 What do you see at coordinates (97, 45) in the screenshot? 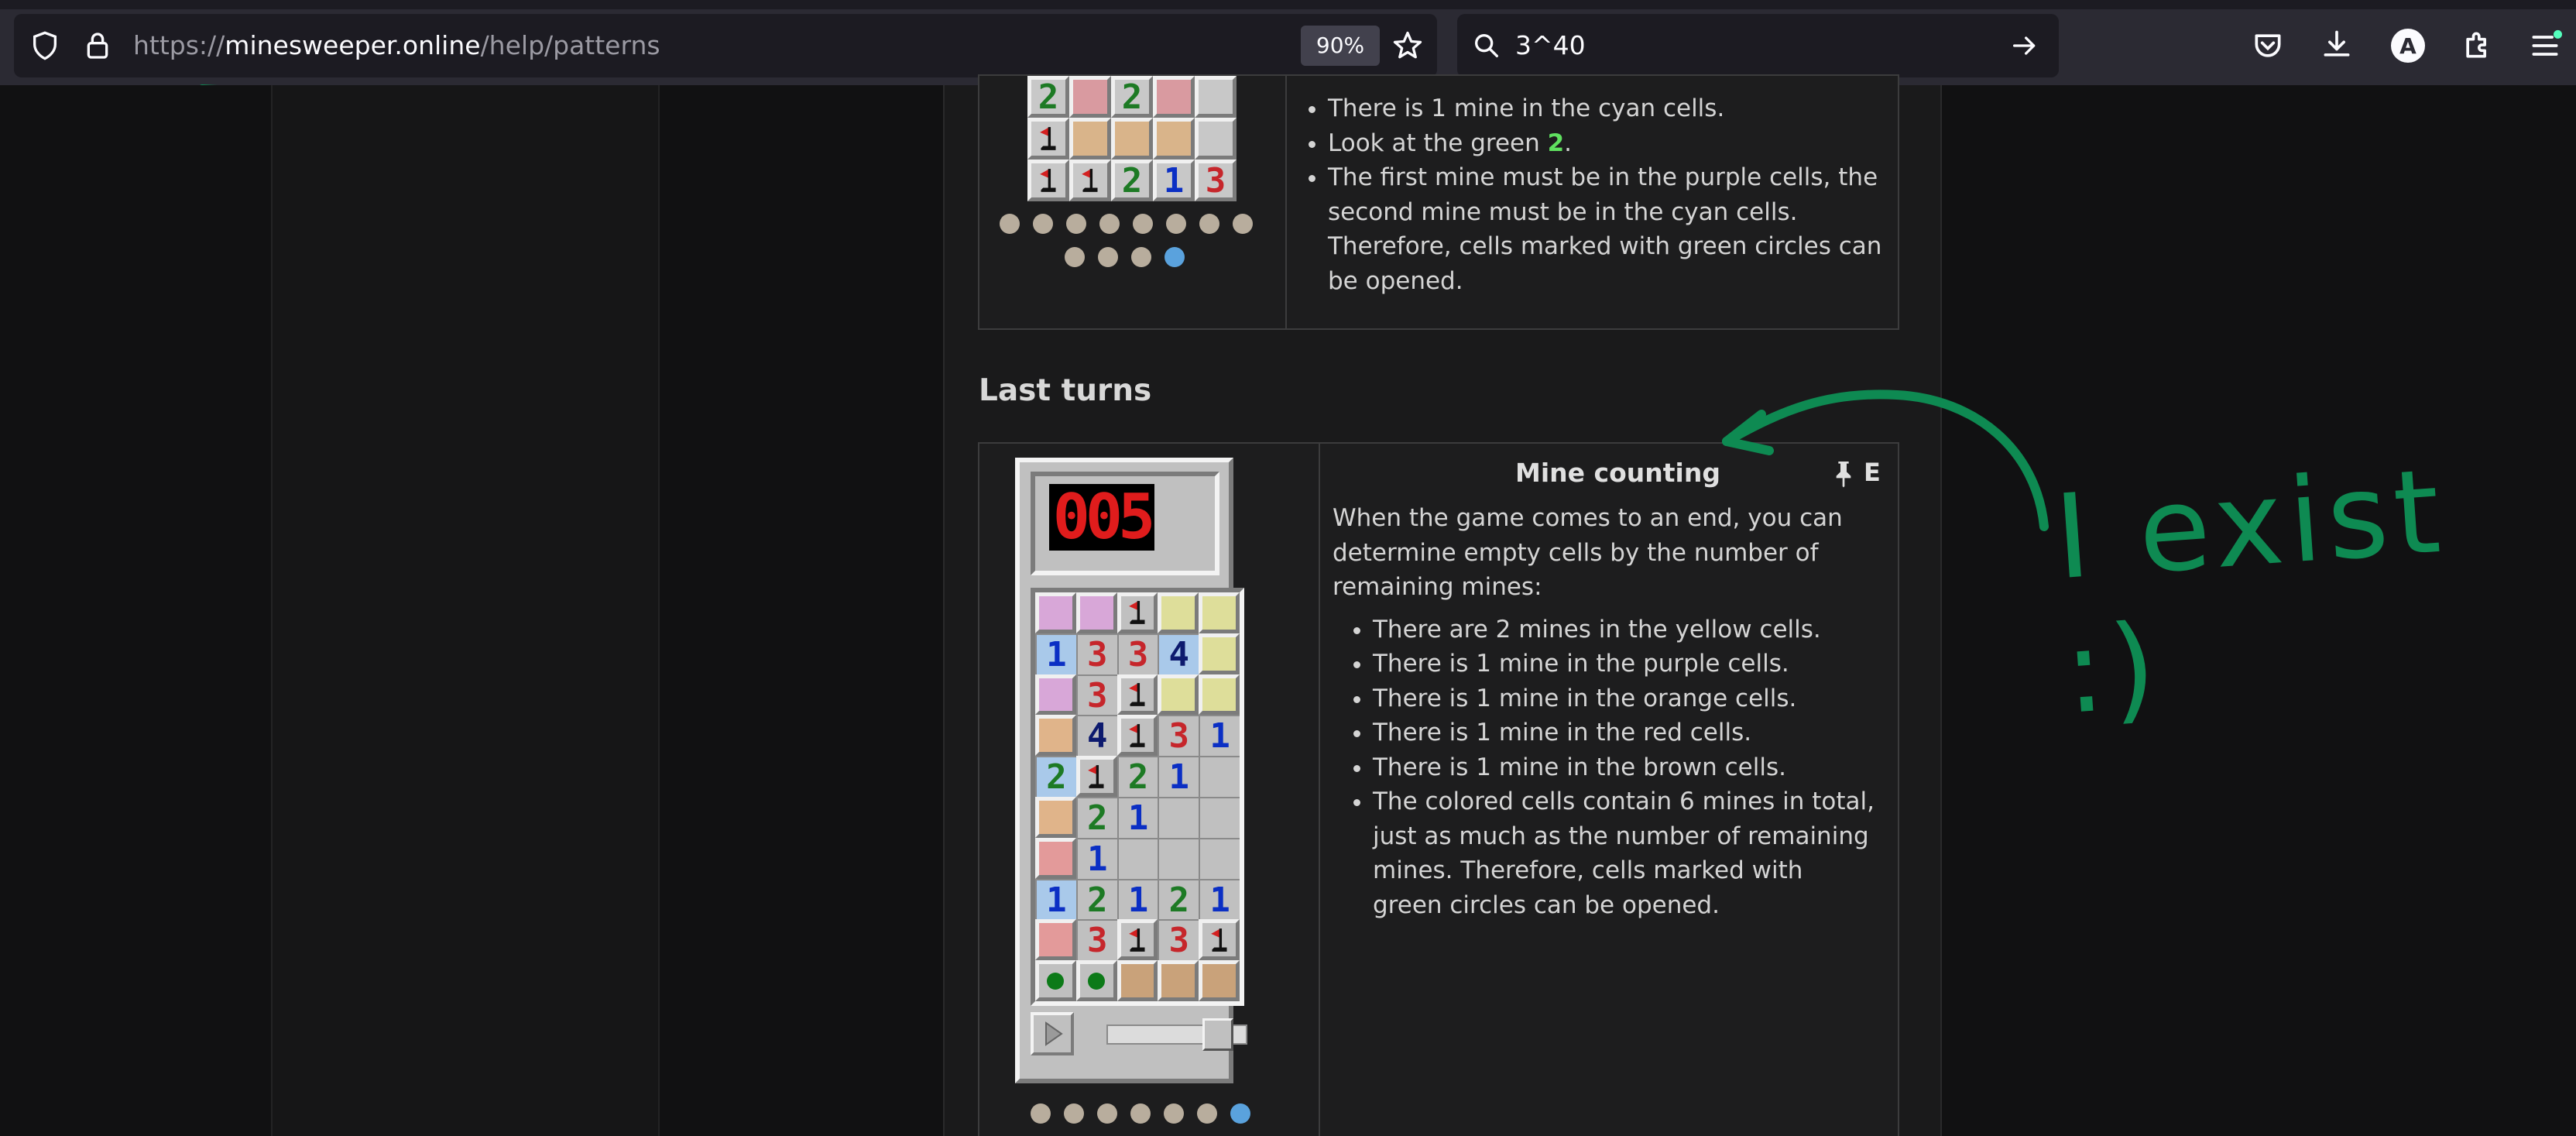
I see `lock-icon` at bounding box center [97, 45].